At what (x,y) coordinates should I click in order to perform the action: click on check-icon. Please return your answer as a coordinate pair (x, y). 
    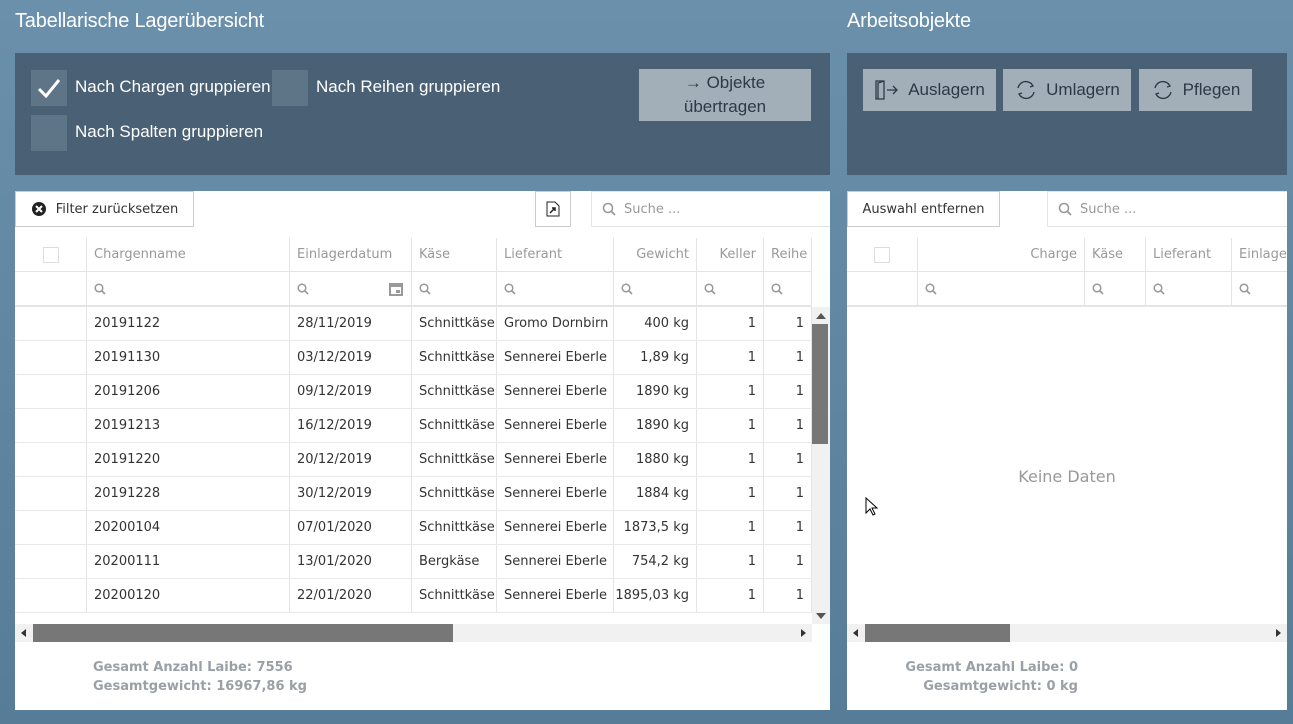
    Looking at the image, I should click on (49, 89).